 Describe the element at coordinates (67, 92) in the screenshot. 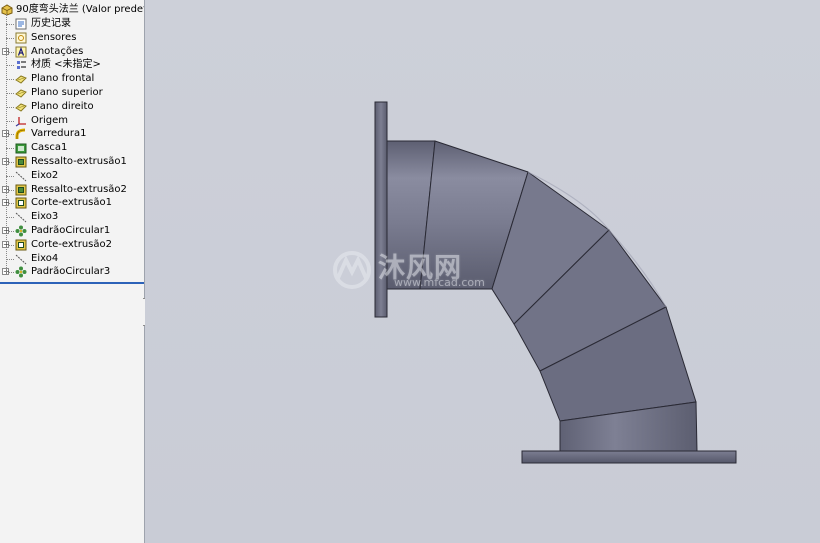

I see `tree-item-label: Plano superior` at that location.